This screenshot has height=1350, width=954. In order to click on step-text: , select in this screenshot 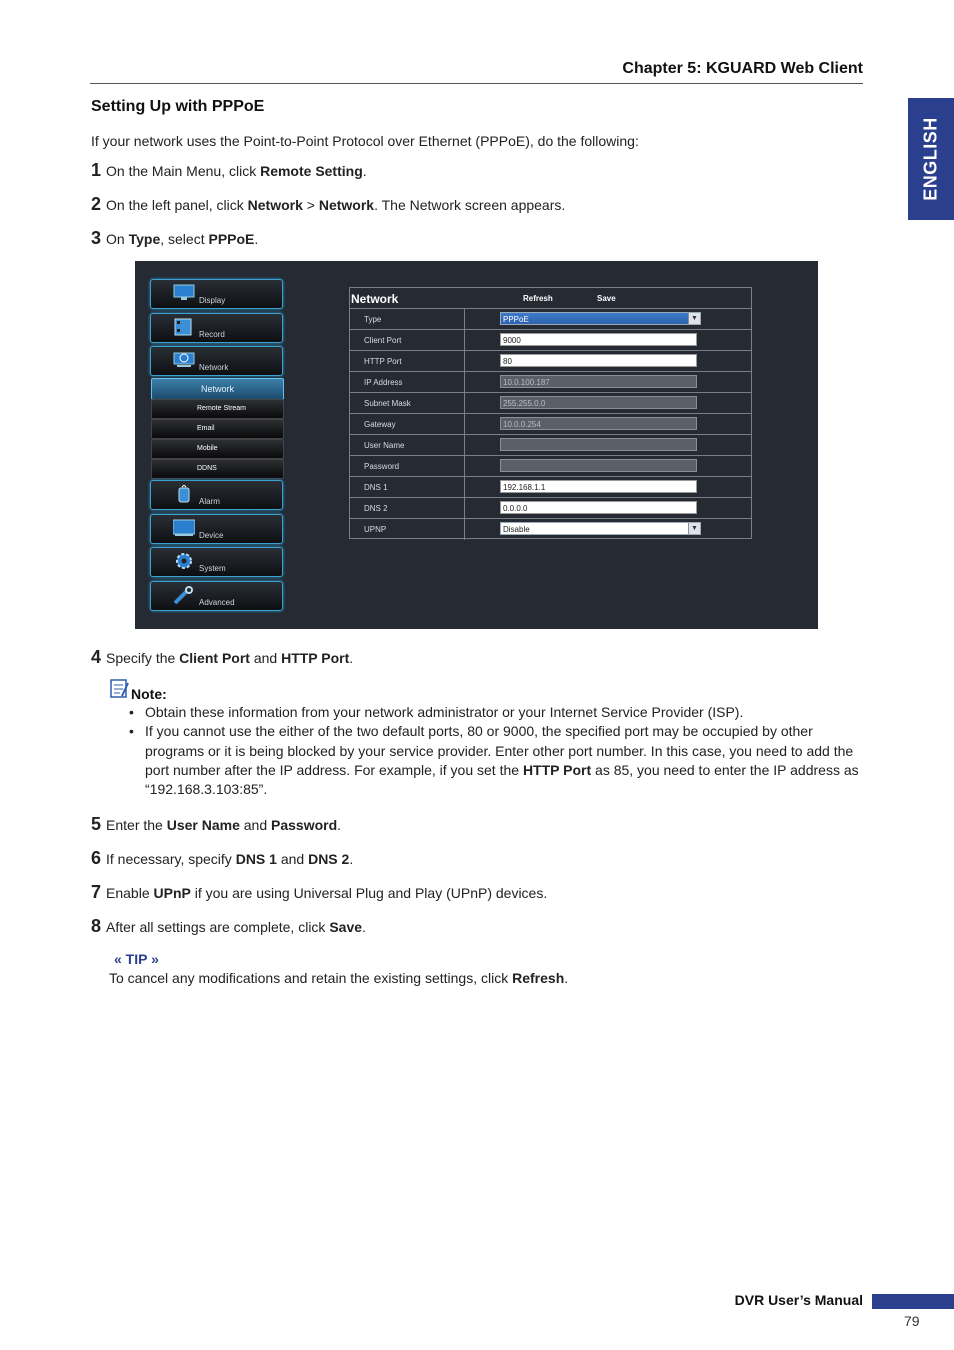, I will do `click(184, 239)`.